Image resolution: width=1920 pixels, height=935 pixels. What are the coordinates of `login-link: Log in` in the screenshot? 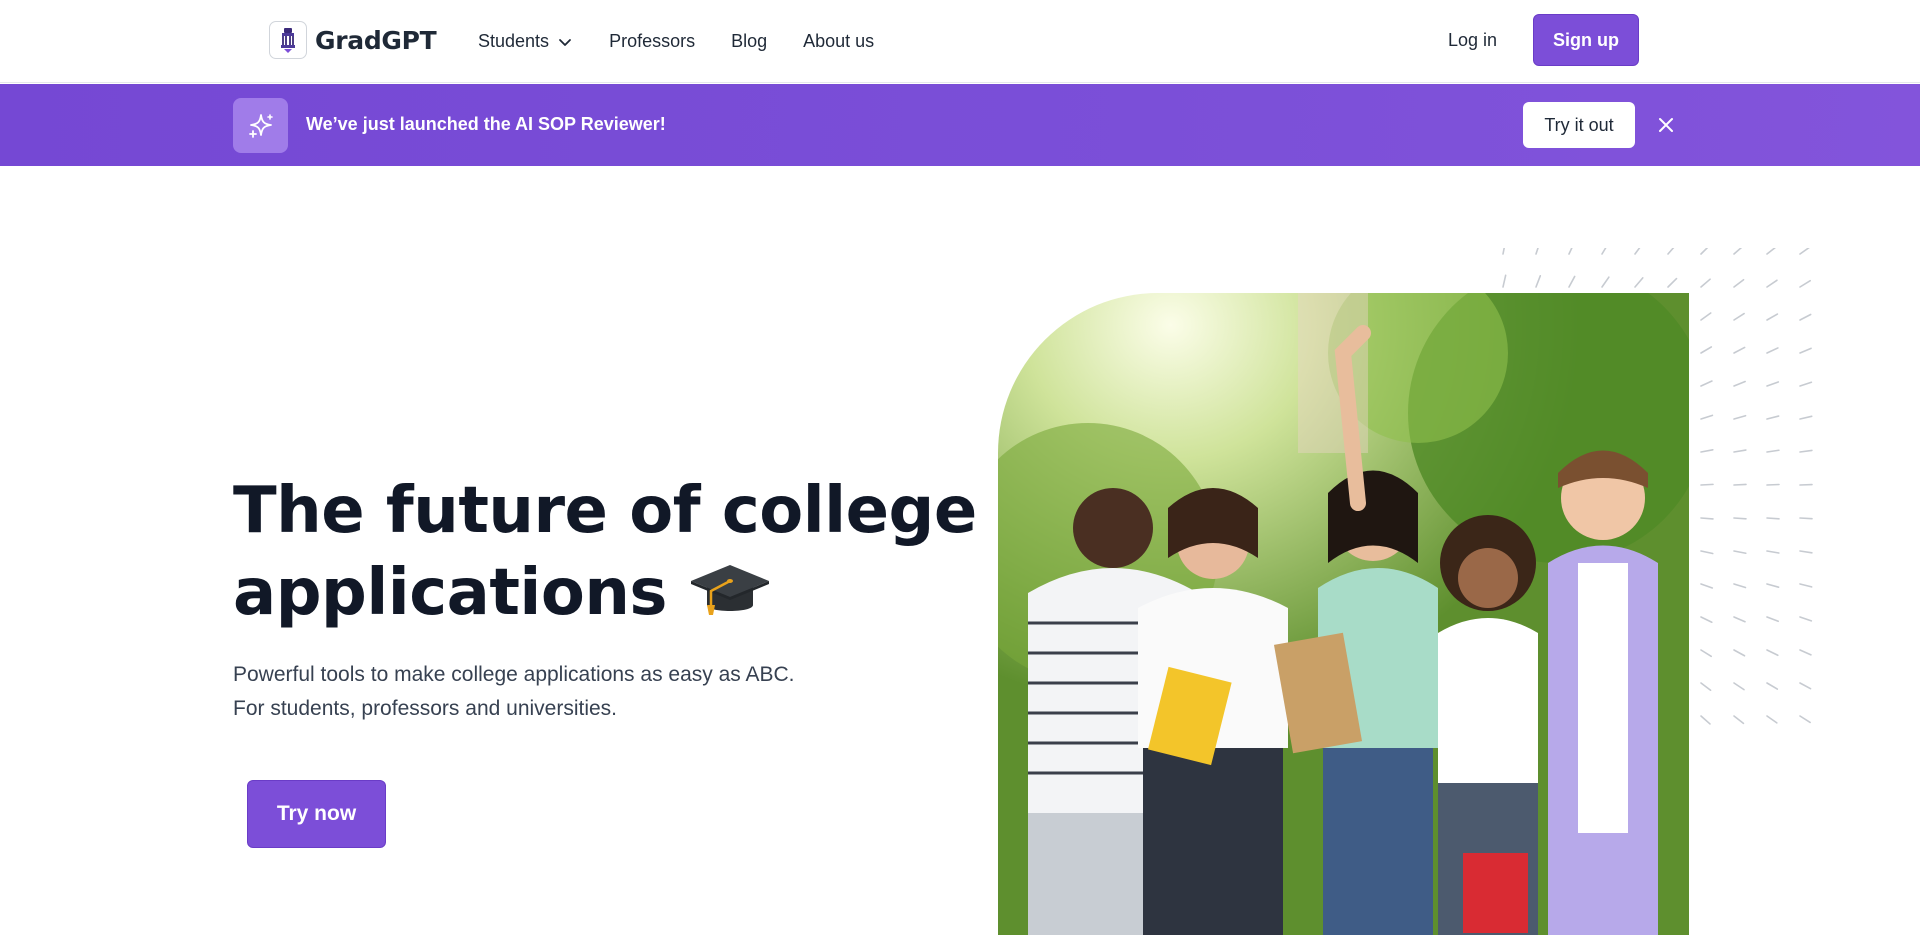 It's located at (1472, 40).